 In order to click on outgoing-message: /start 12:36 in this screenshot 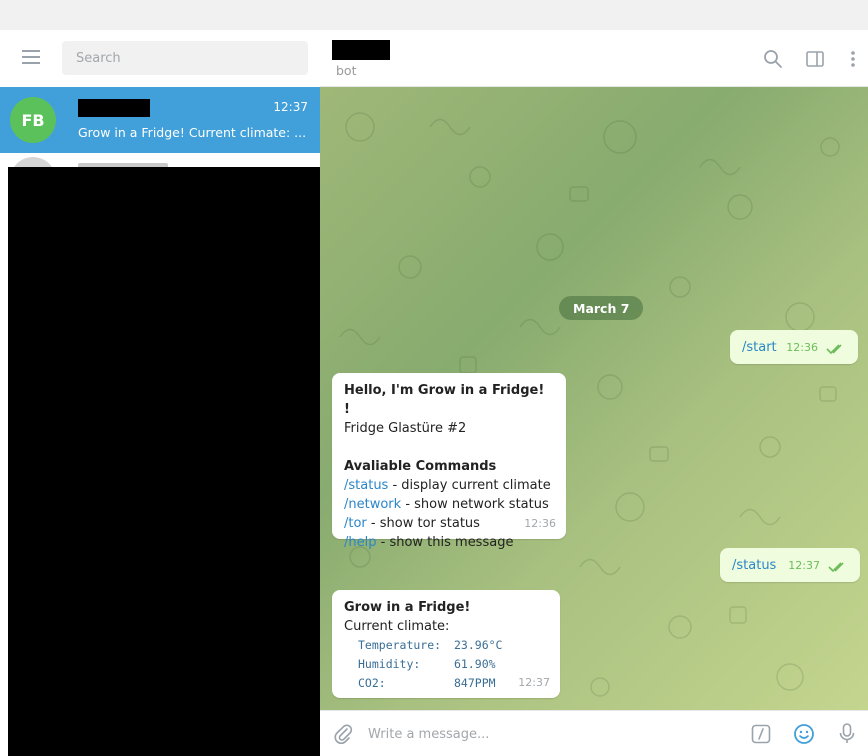, I will do `click(794, 347)`.